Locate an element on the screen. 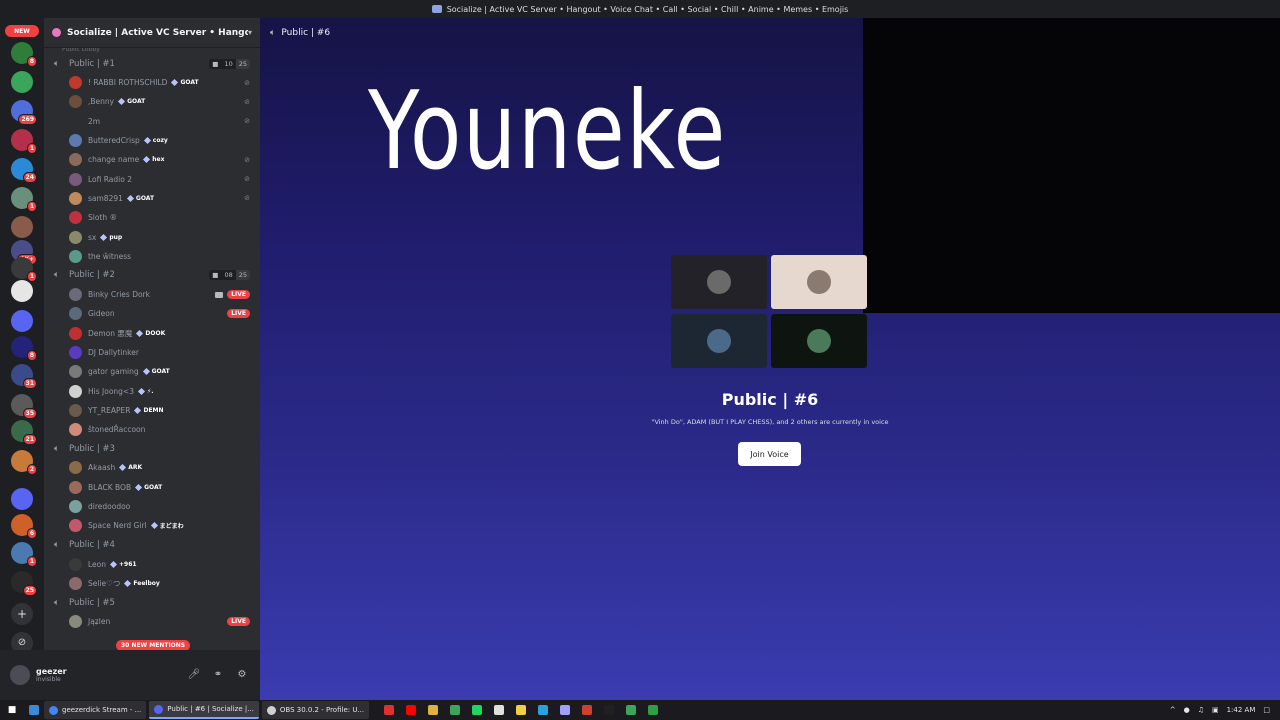  headphones-icon: ⚭ is located at coordinates (218, 675).